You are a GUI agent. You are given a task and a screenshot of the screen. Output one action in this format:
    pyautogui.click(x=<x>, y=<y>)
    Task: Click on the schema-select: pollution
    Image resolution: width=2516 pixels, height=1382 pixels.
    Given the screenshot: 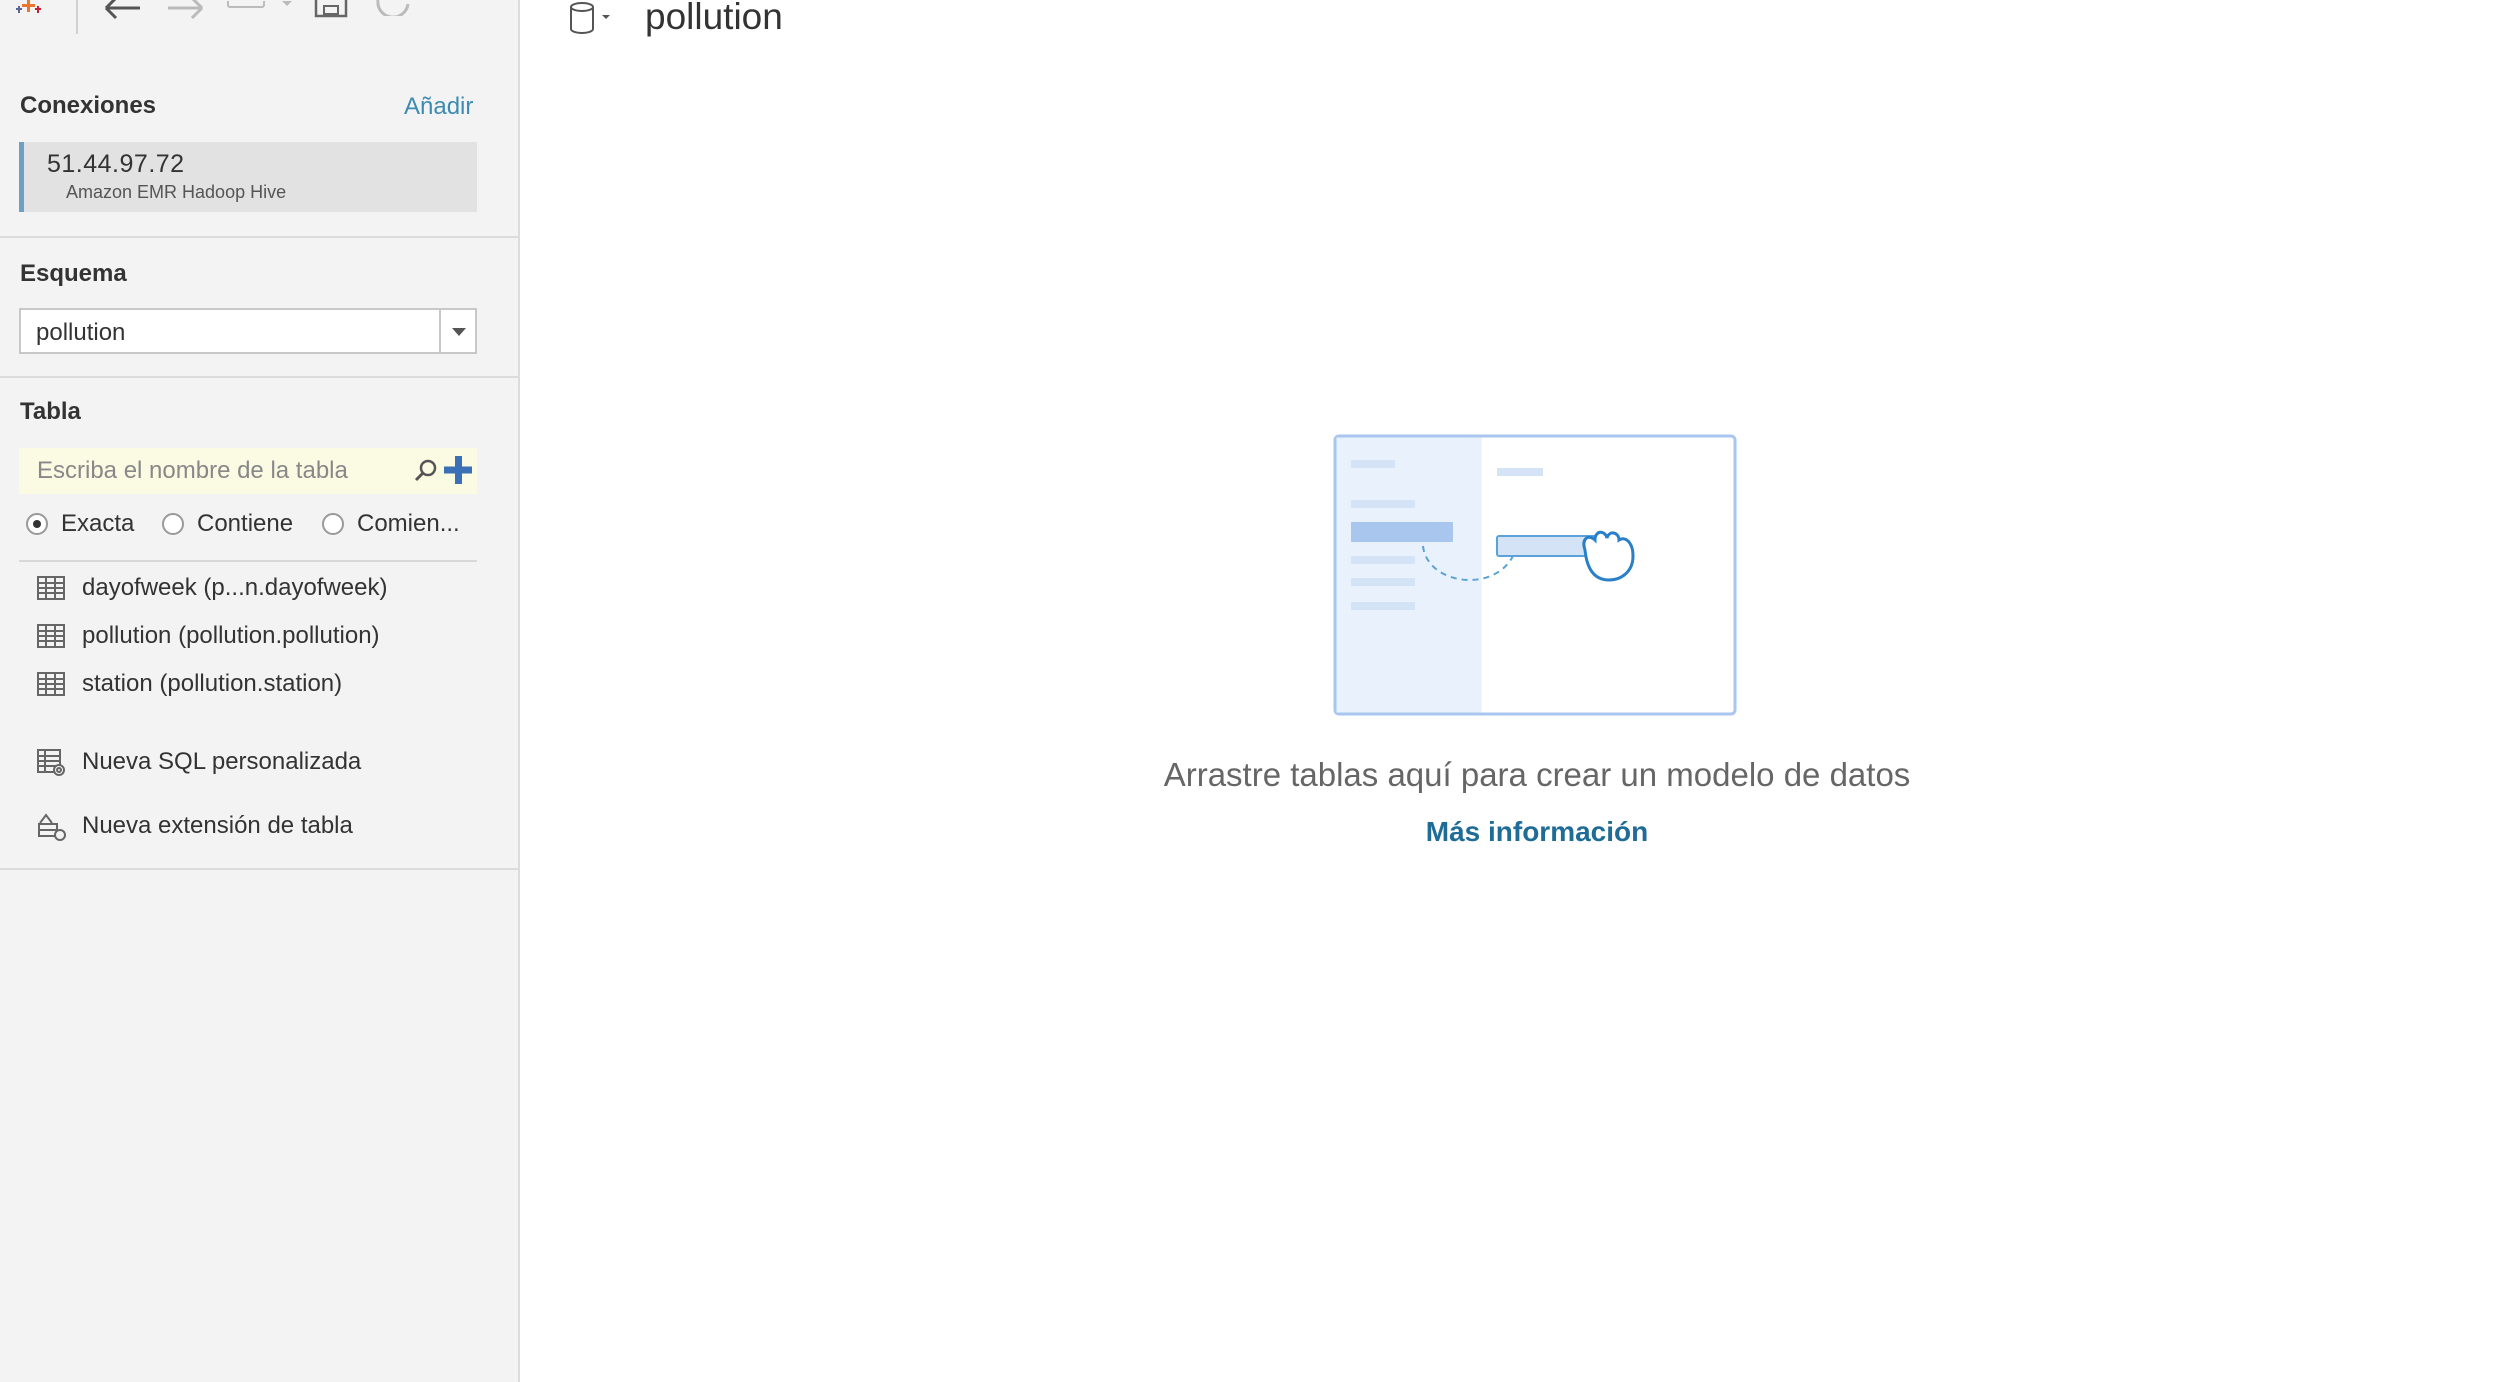 What is the action you would take?
    pyautogui.click(x=248, y=331)
    